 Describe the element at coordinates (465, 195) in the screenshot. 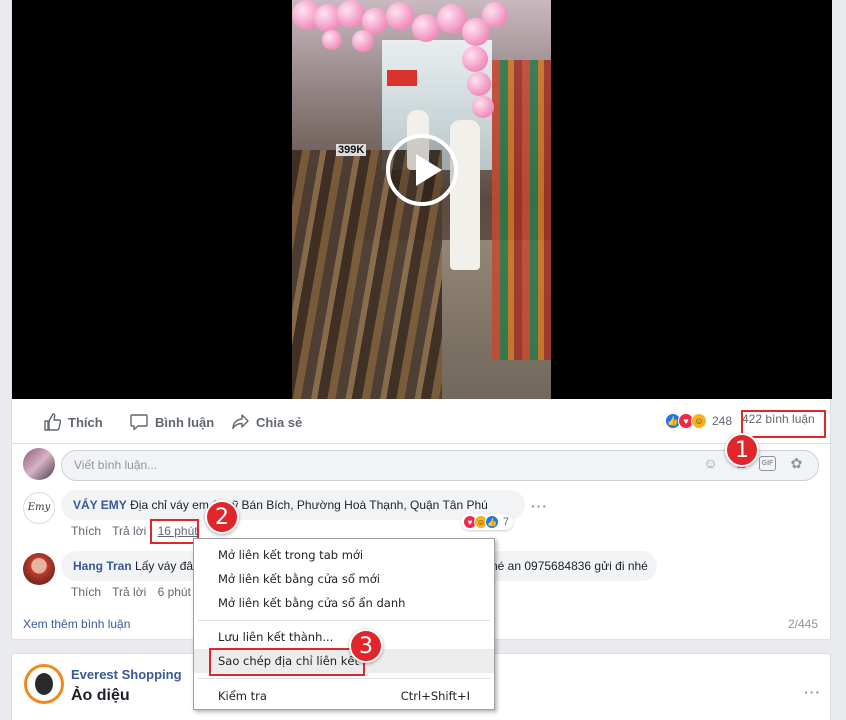

I see `person-figure` at that location.